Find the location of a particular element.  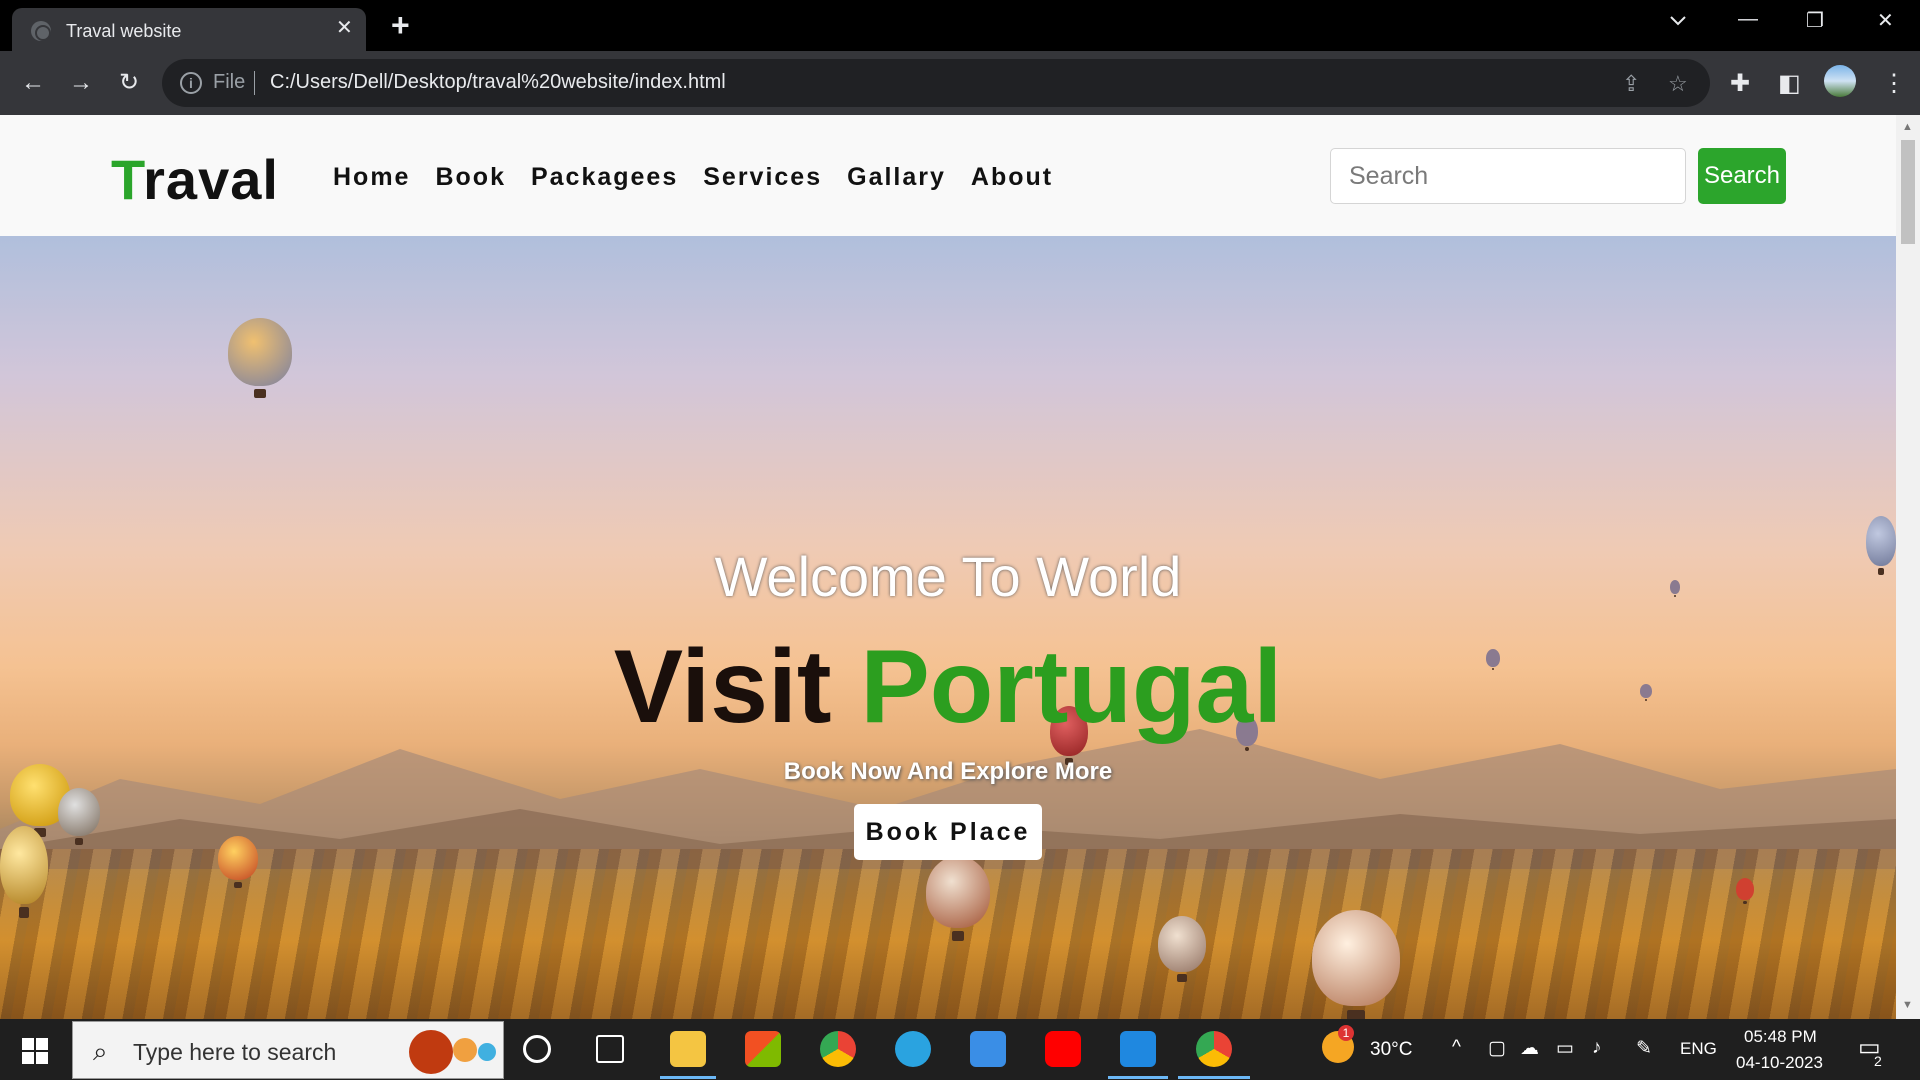

back-arrow-icon: ← is located at coordinates (33, 83).